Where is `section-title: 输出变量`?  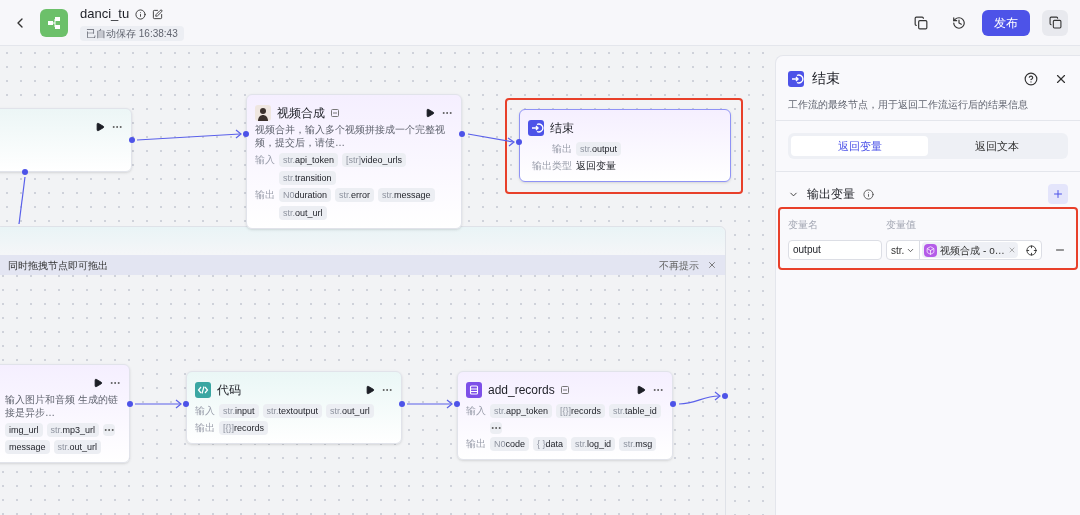
section-title: 输出变量 is located at coordinates (831, 194).